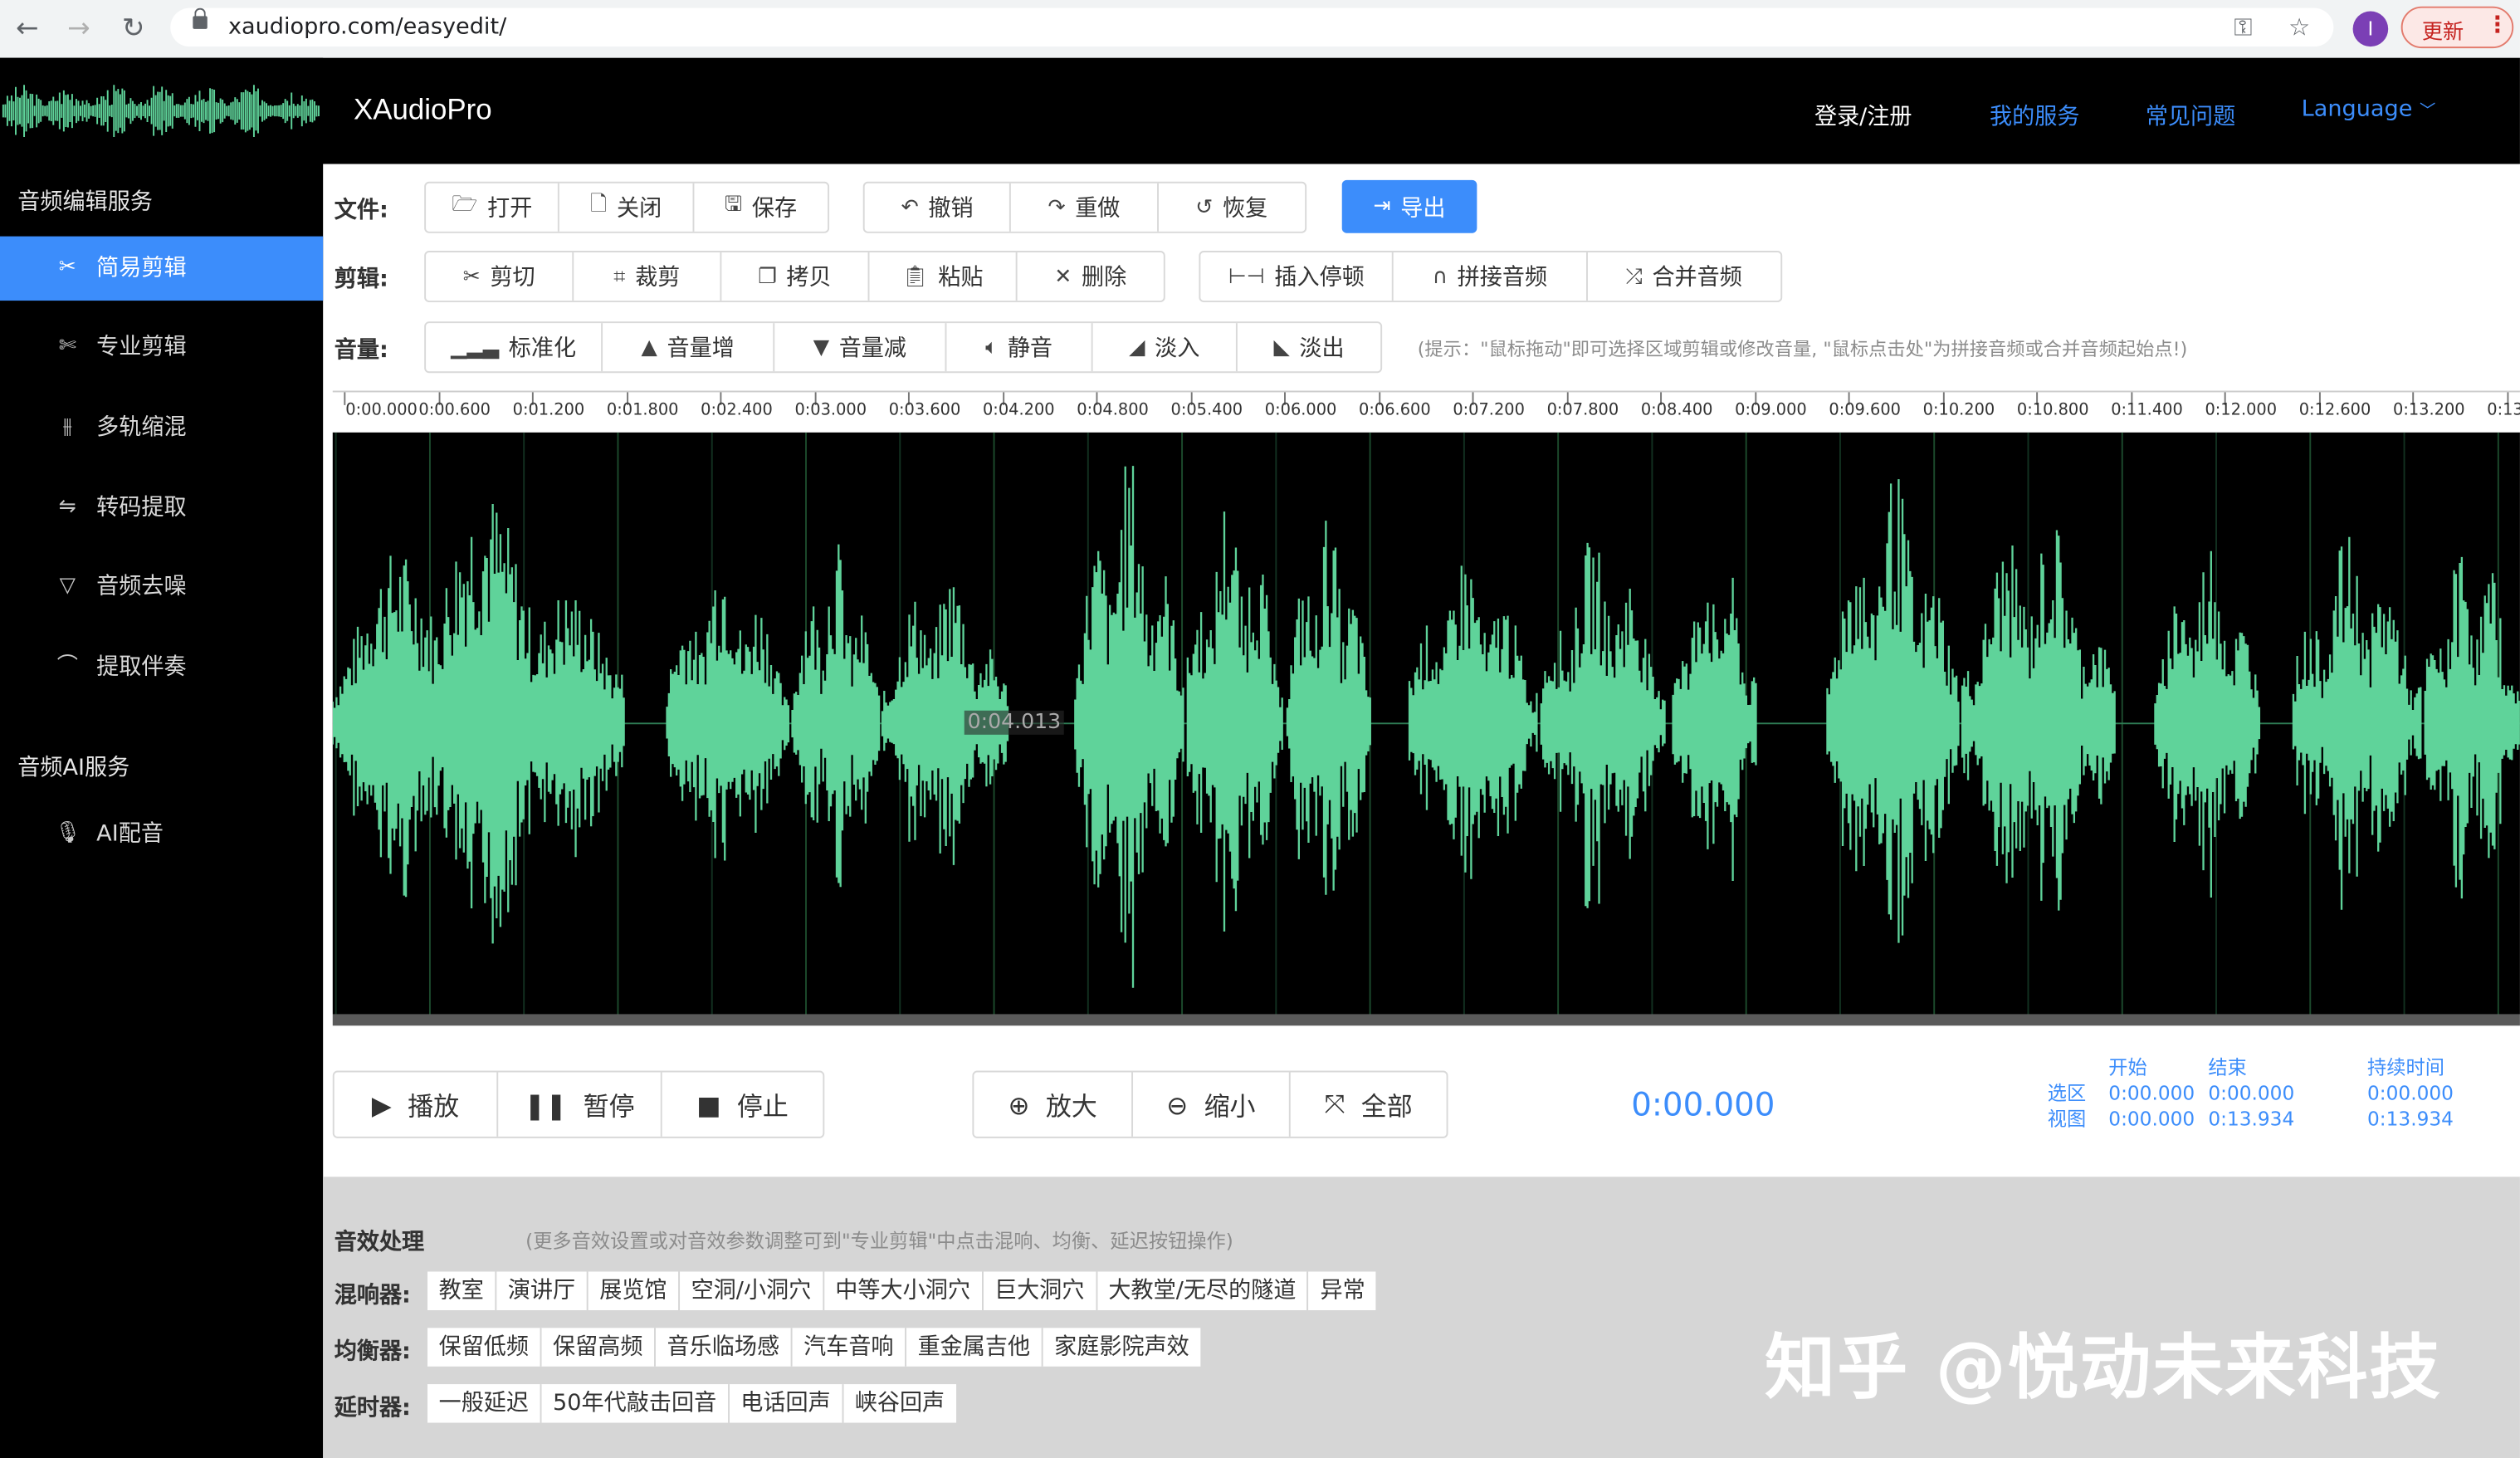  I want to click on login-link: 登录/注册, so click(1863, 116).